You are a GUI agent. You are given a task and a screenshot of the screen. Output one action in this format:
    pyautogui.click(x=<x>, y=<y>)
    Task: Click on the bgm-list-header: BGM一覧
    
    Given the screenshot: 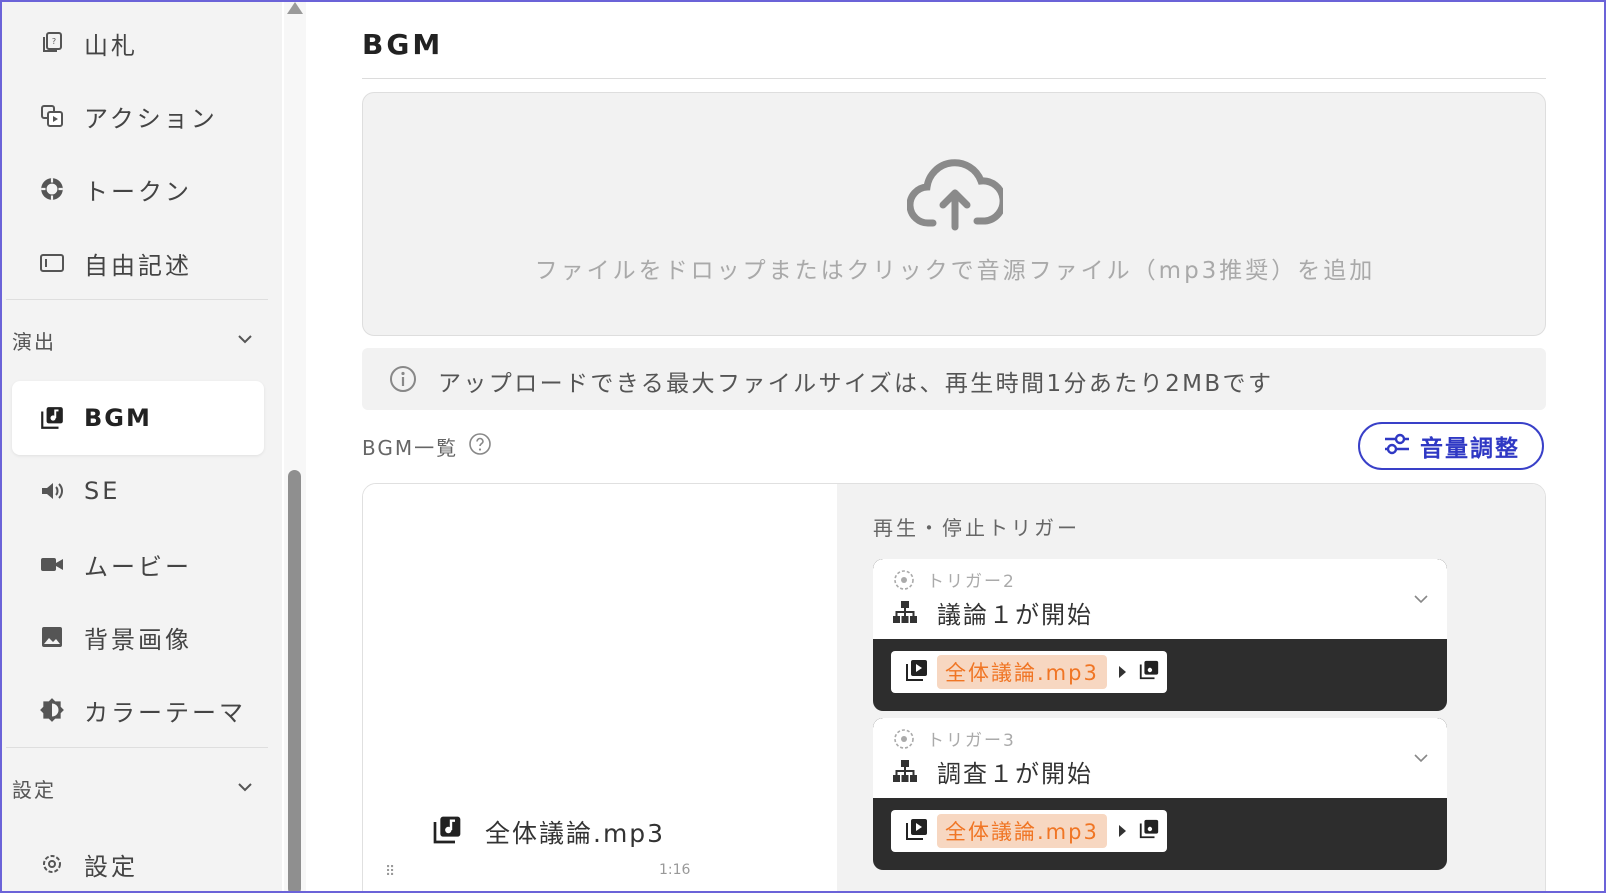 What is the action you would take?
    pyautogui.click(x=427, y=446)
    